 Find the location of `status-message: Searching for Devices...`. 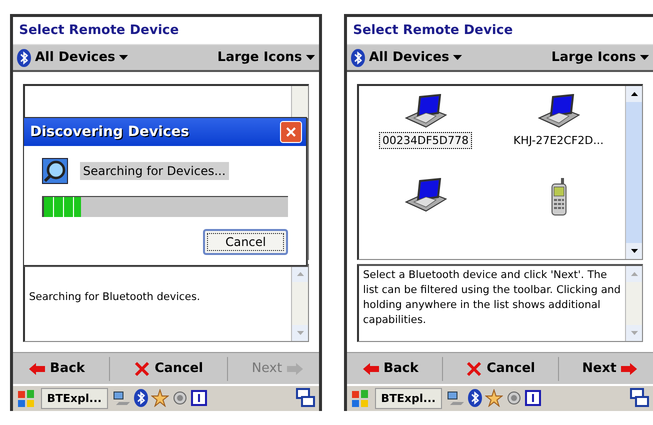

status-message: Searching for Devices... is located at coordinates (154, 171).